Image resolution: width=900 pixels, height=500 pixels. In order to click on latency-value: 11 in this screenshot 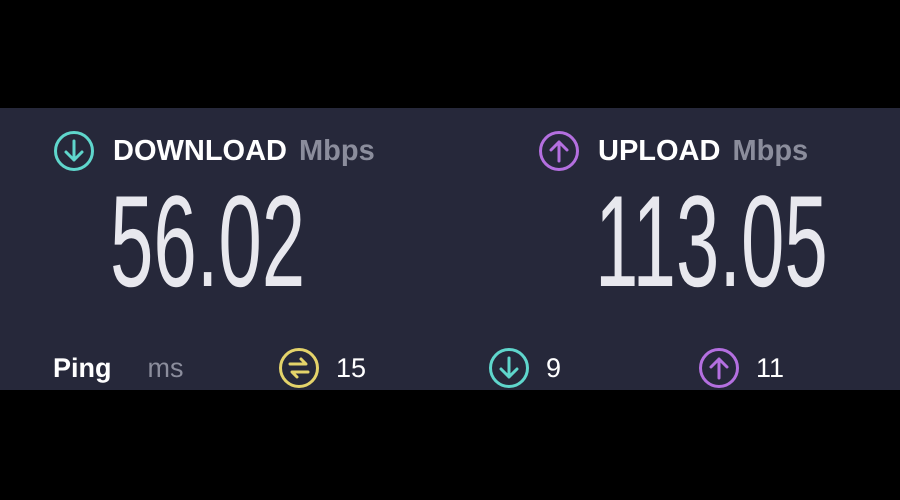, I will do `click(770, 368)`.